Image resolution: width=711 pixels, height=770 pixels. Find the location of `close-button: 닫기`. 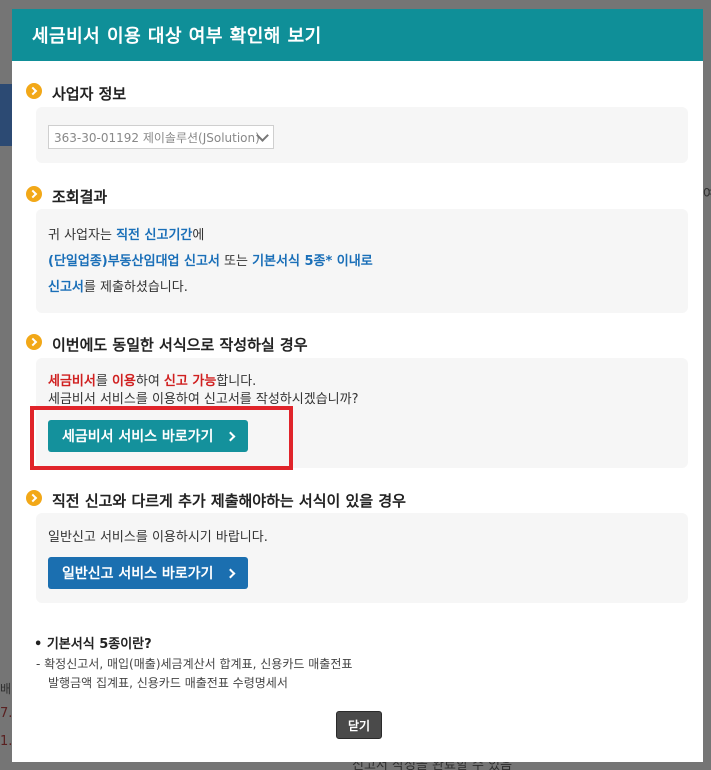

close-button: 닫기 is located at coordinates (359, 725).